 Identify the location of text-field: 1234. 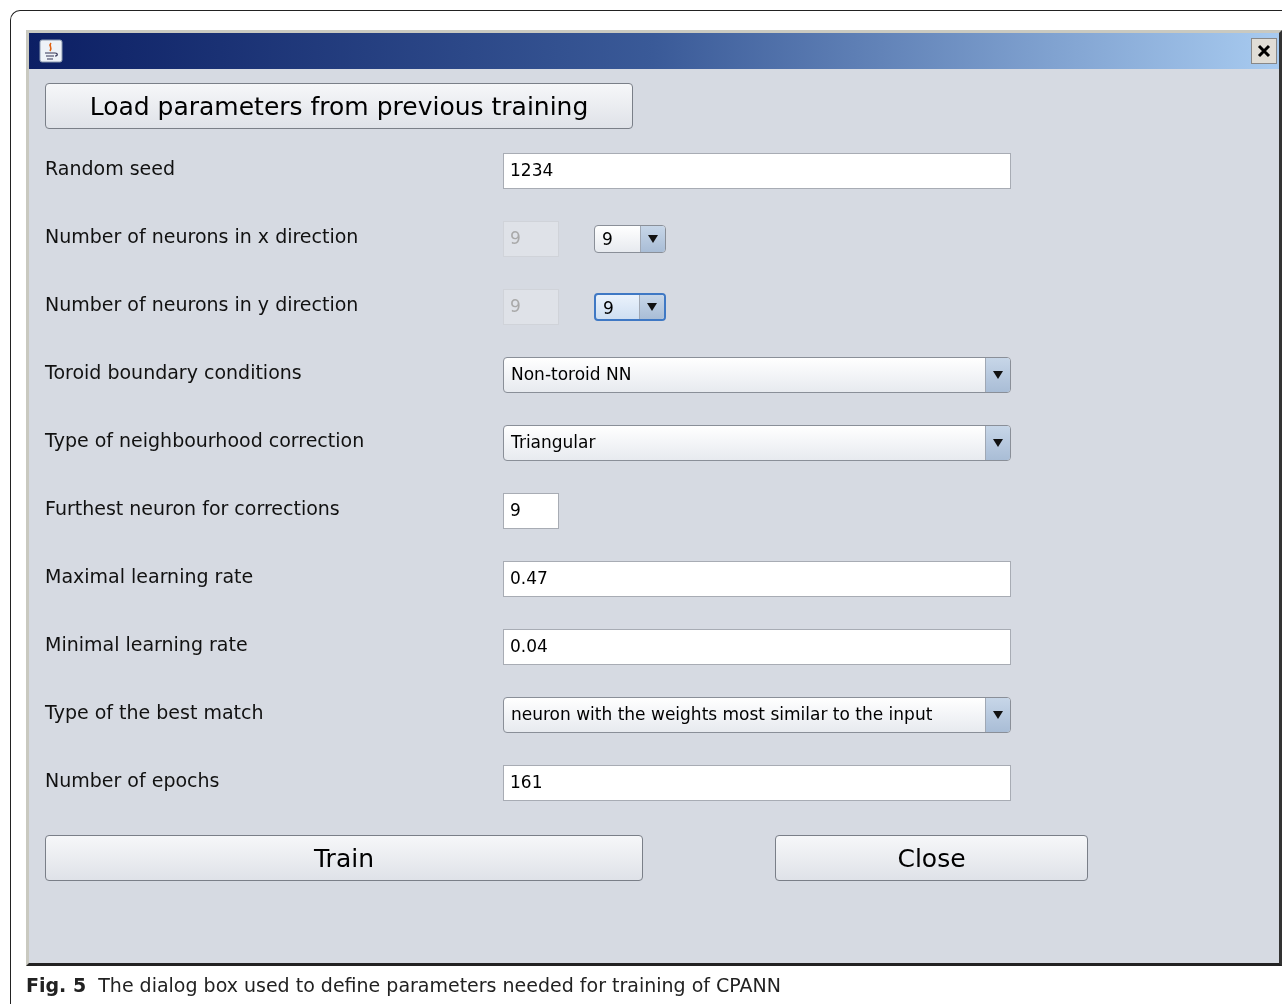
(757, 171).